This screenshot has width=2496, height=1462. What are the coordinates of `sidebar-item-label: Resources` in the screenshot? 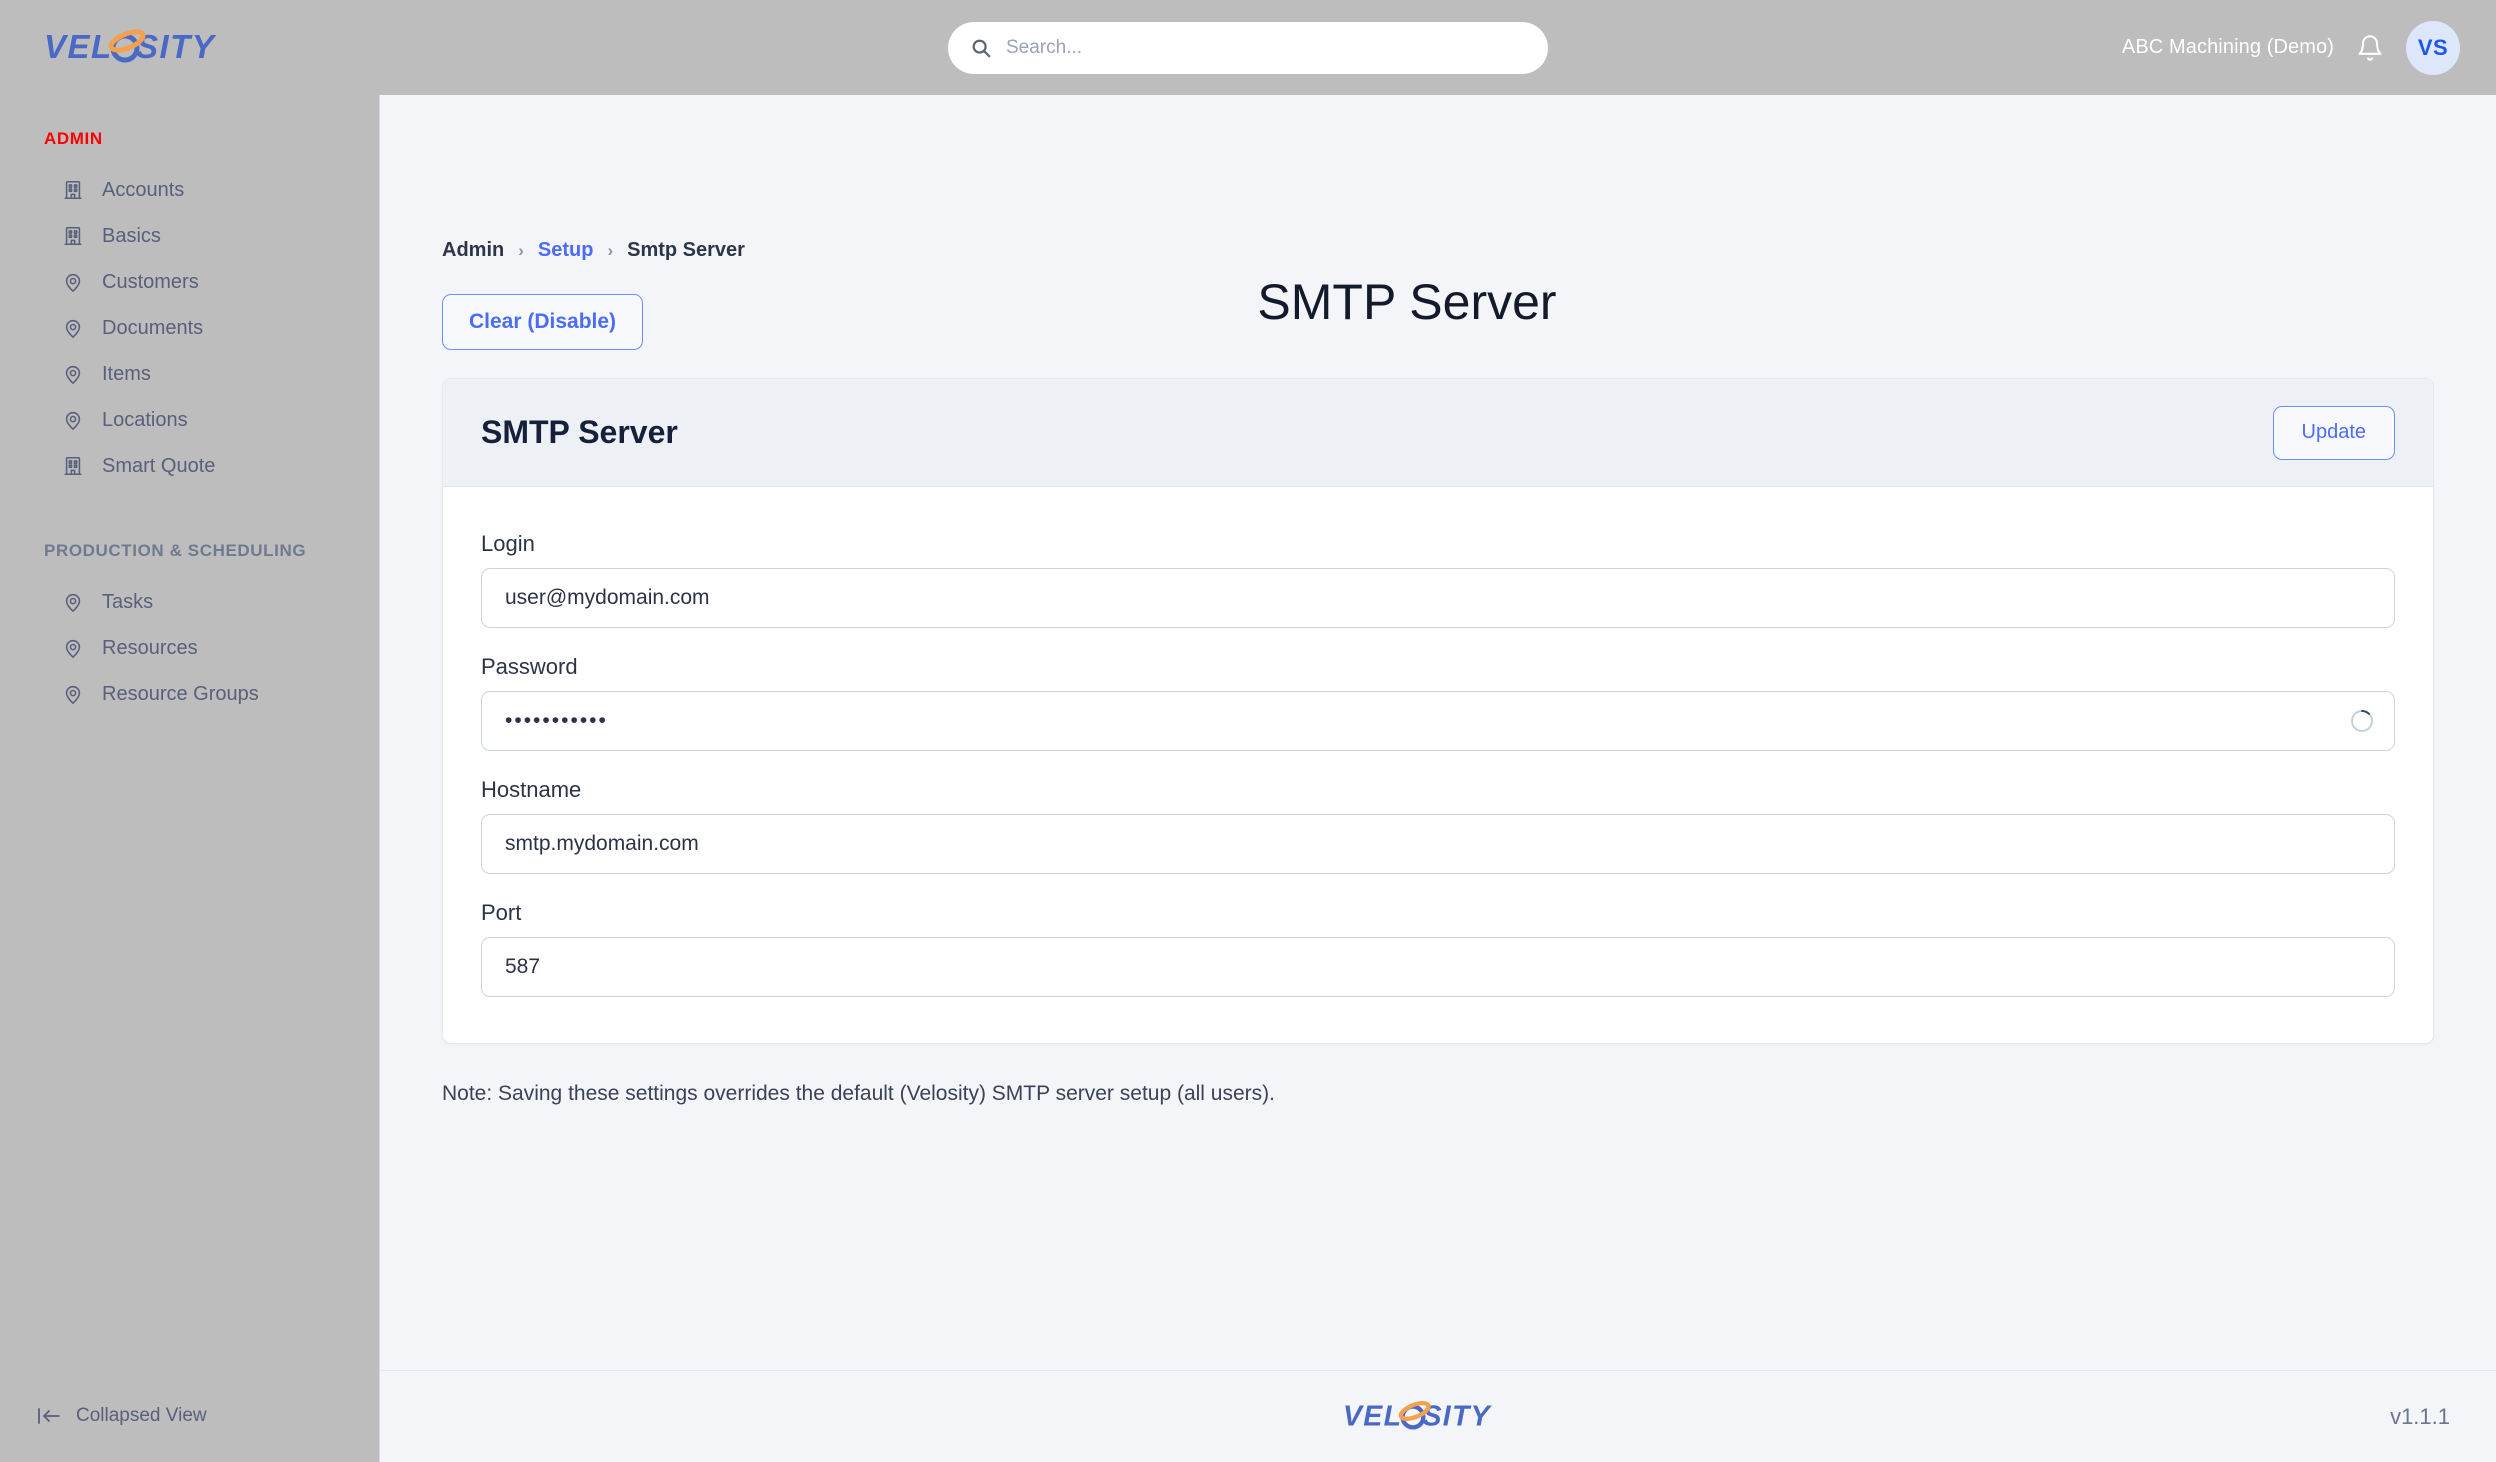 It's located at (150, 647).